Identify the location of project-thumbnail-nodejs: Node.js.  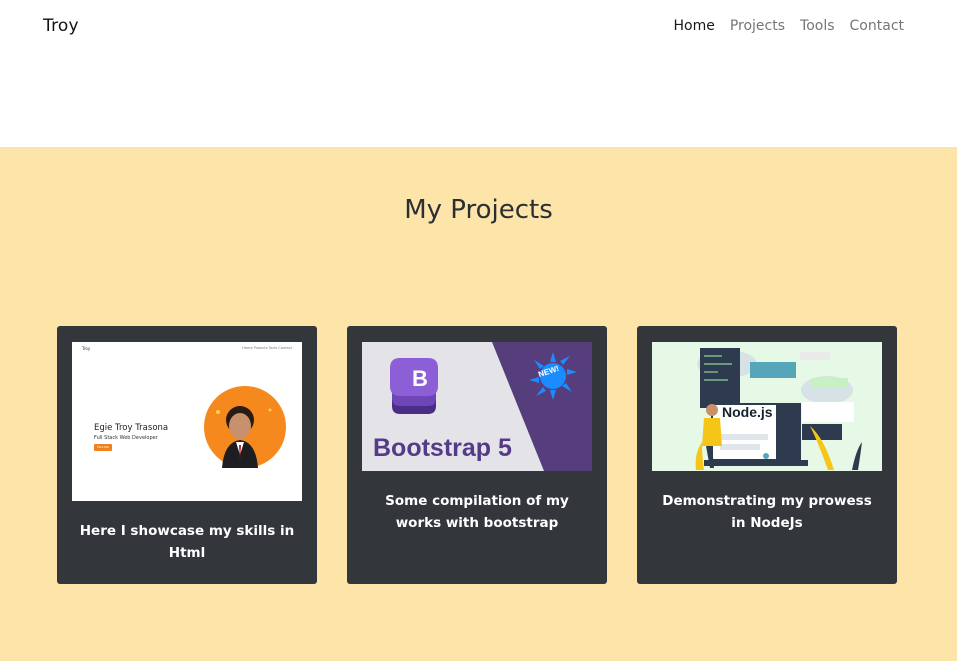
(767, 406).